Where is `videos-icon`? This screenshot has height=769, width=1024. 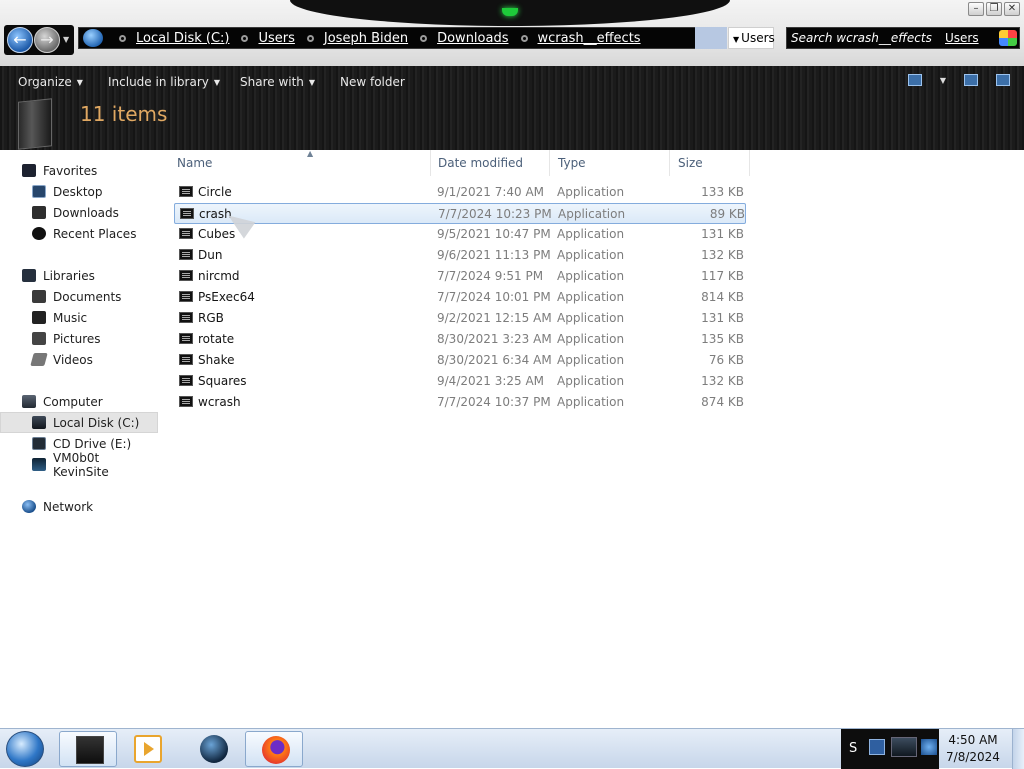
videos-icon is located at coordinates (39, 359).